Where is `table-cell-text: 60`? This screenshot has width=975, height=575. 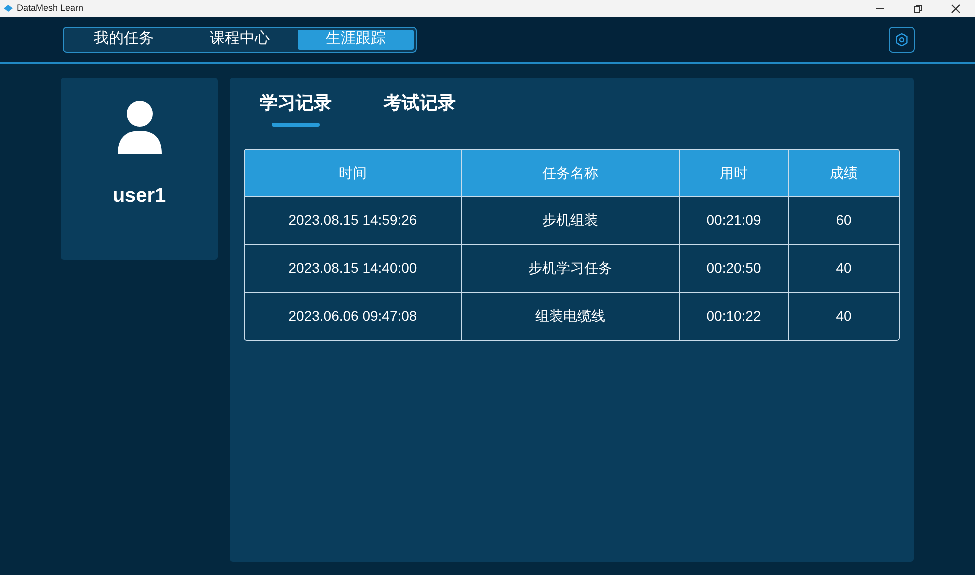
table-cell-text: 60 is located at coordinates (844, 220).